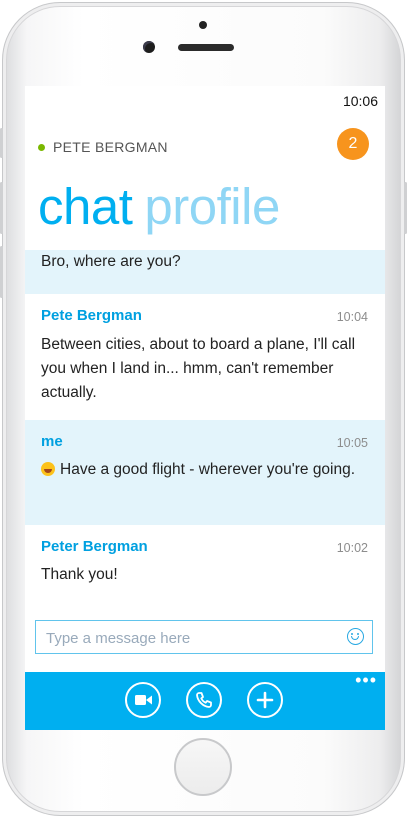  I want to click on message-time: 10:04, so click(352, 317).